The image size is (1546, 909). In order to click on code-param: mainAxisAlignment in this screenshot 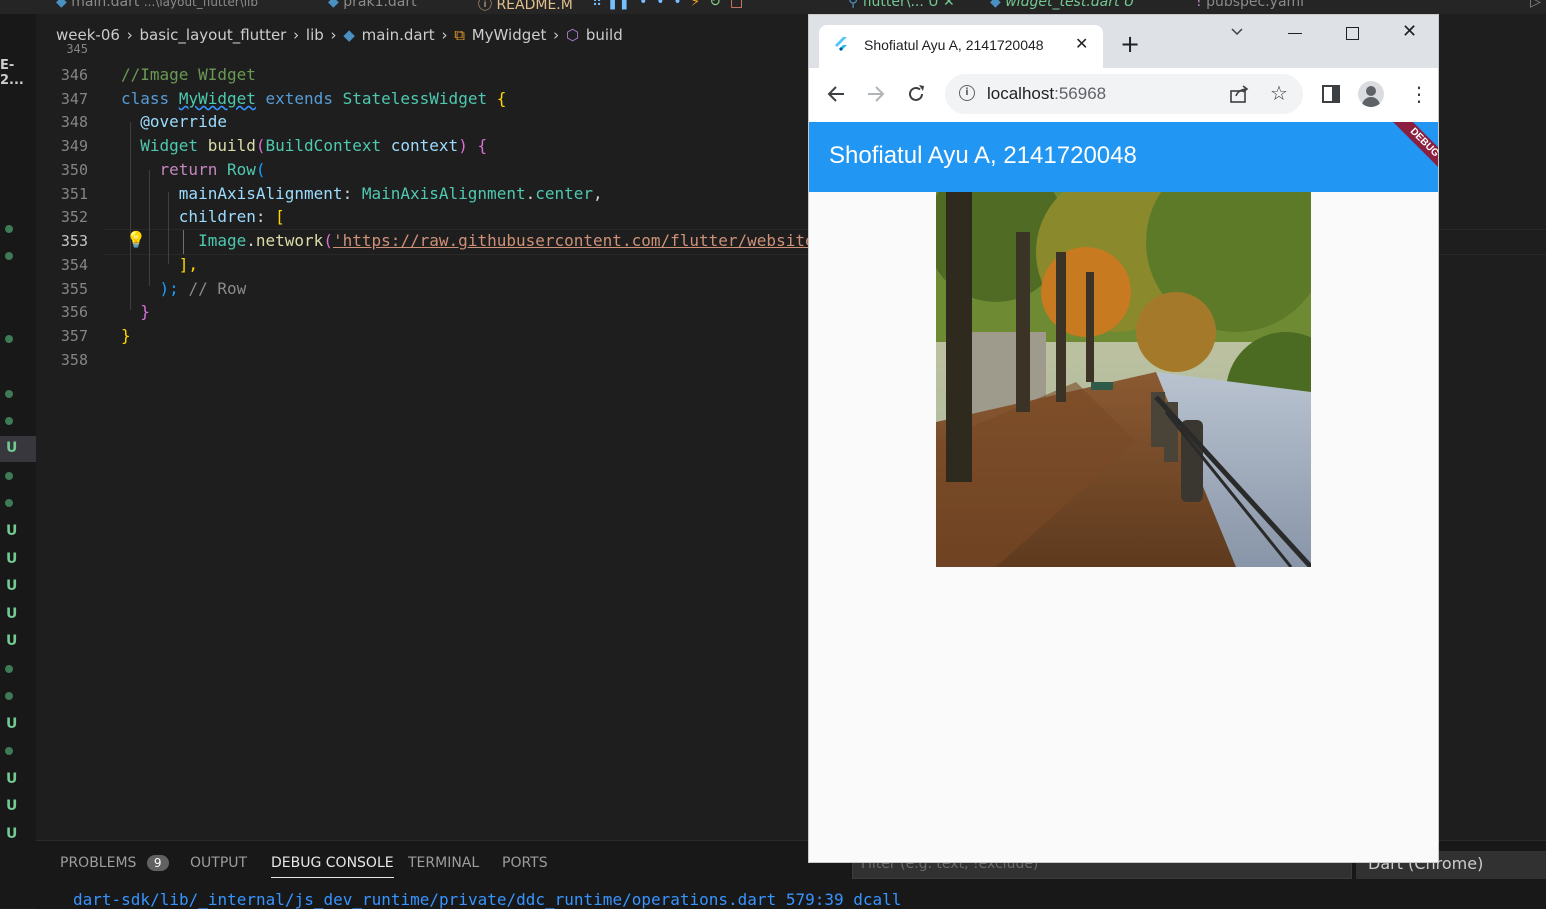, I will do `click(260, 193)`.